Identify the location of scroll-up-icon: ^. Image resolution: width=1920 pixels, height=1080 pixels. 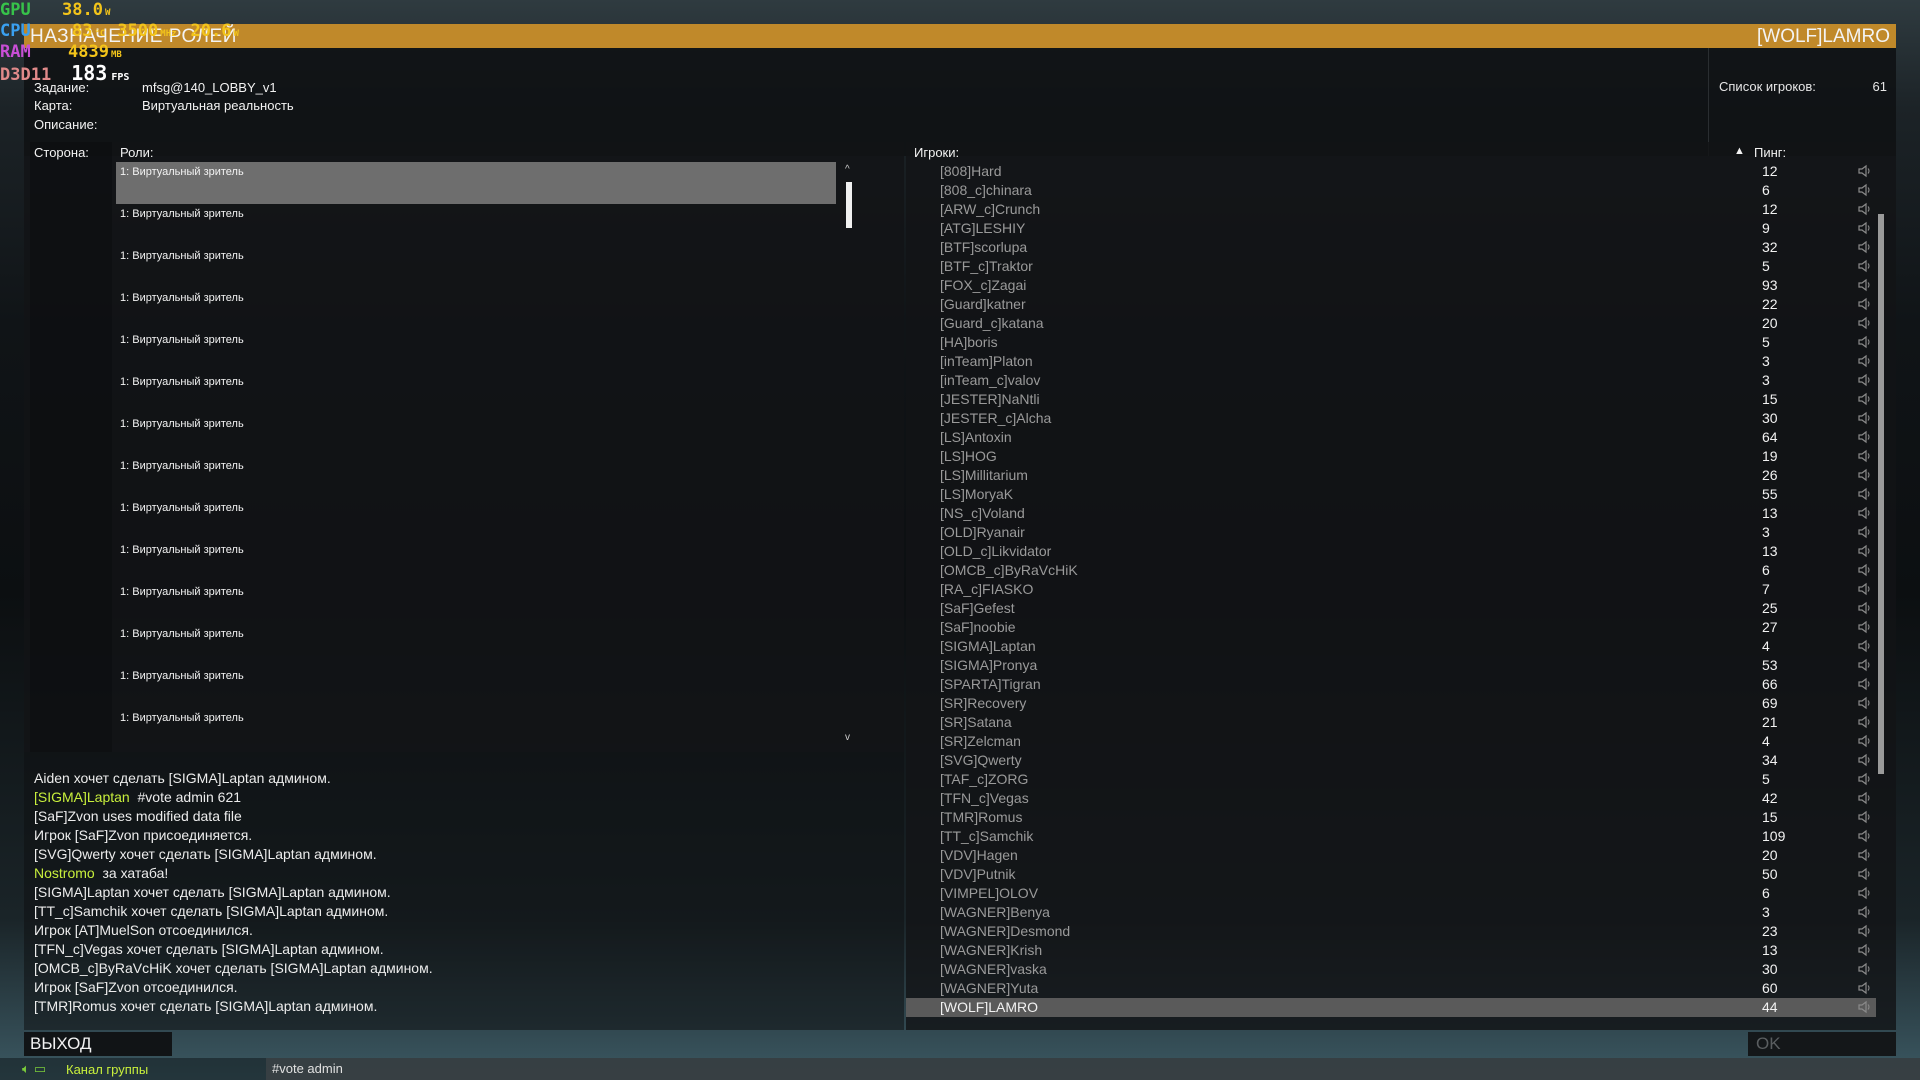
(847, 169).